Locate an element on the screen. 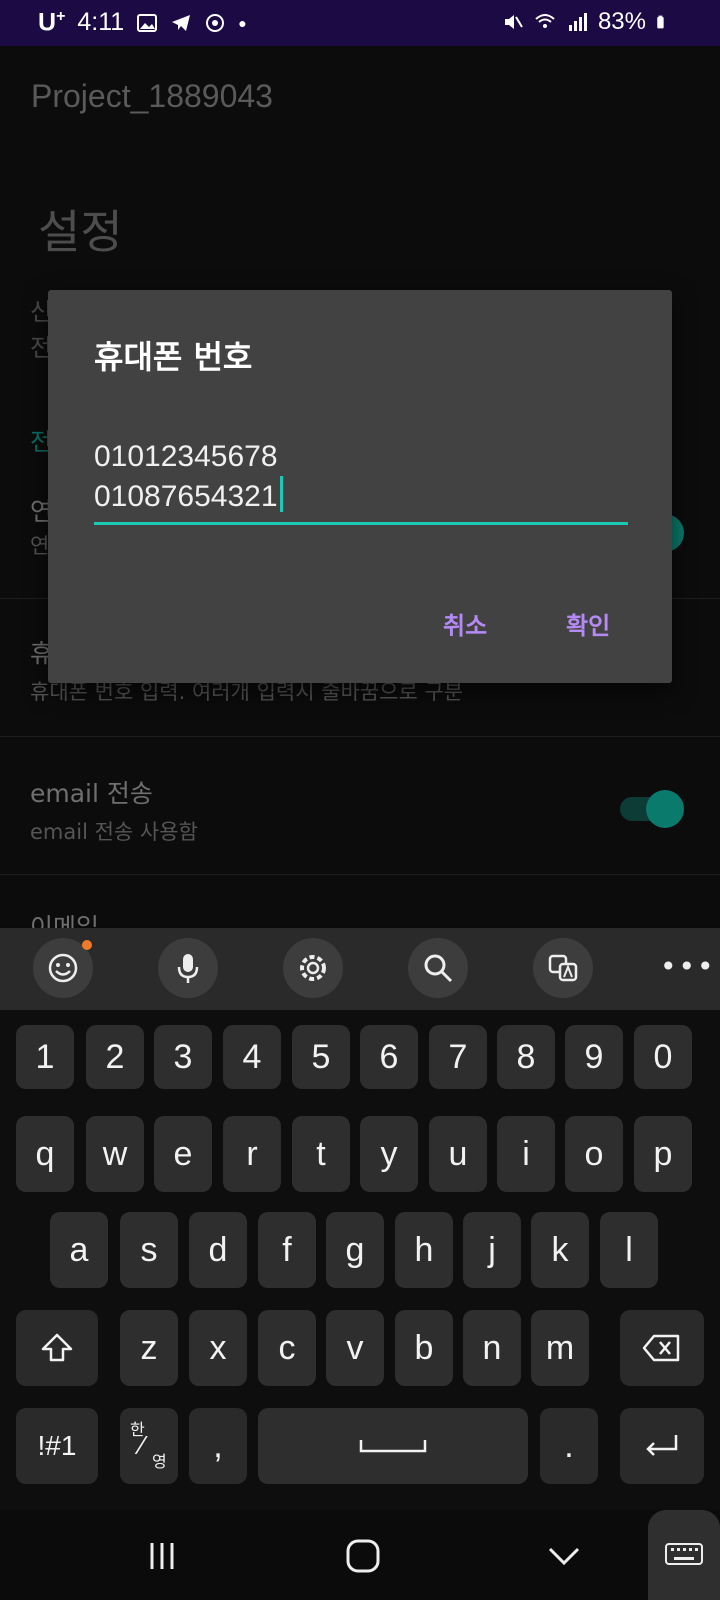  hide-keyboard-button is located at coordinates (684, 1555).